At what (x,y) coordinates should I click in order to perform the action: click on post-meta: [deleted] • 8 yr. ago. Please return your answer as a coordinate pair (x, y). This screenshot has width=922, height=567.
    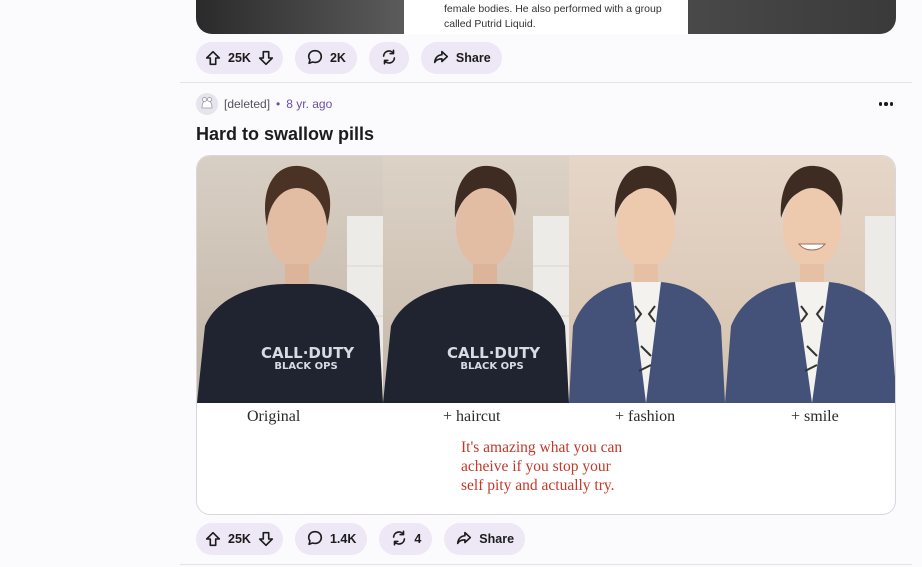
    Looking at the image, I should click on (264, 104).